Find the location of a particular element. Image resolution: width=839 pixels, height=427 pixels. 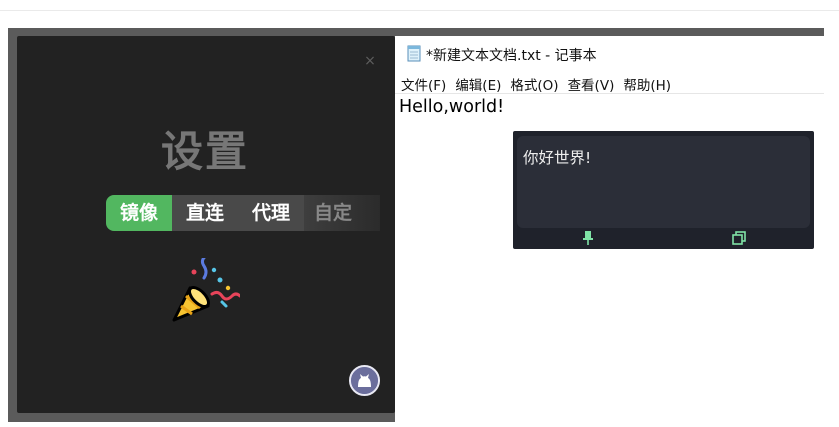

notepad-icon is located at coordinates (414, 53).